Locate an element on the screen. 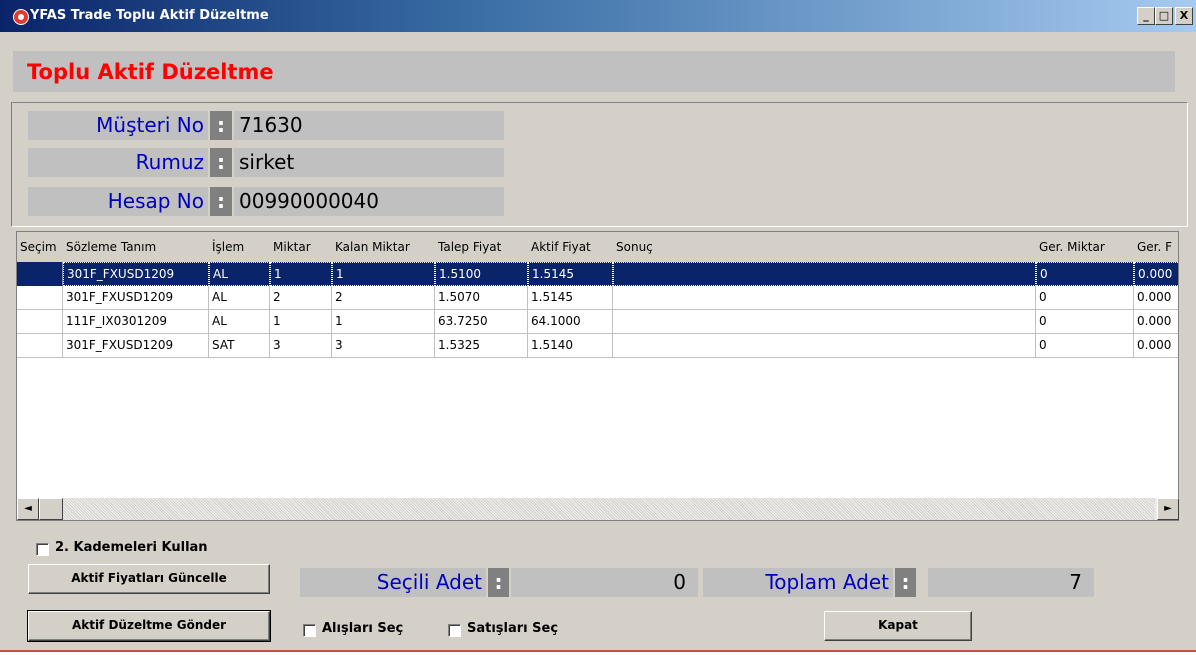  update-active-prices-button: Aktif Fiyatları Güncelle is located at coordinates (149, 579).